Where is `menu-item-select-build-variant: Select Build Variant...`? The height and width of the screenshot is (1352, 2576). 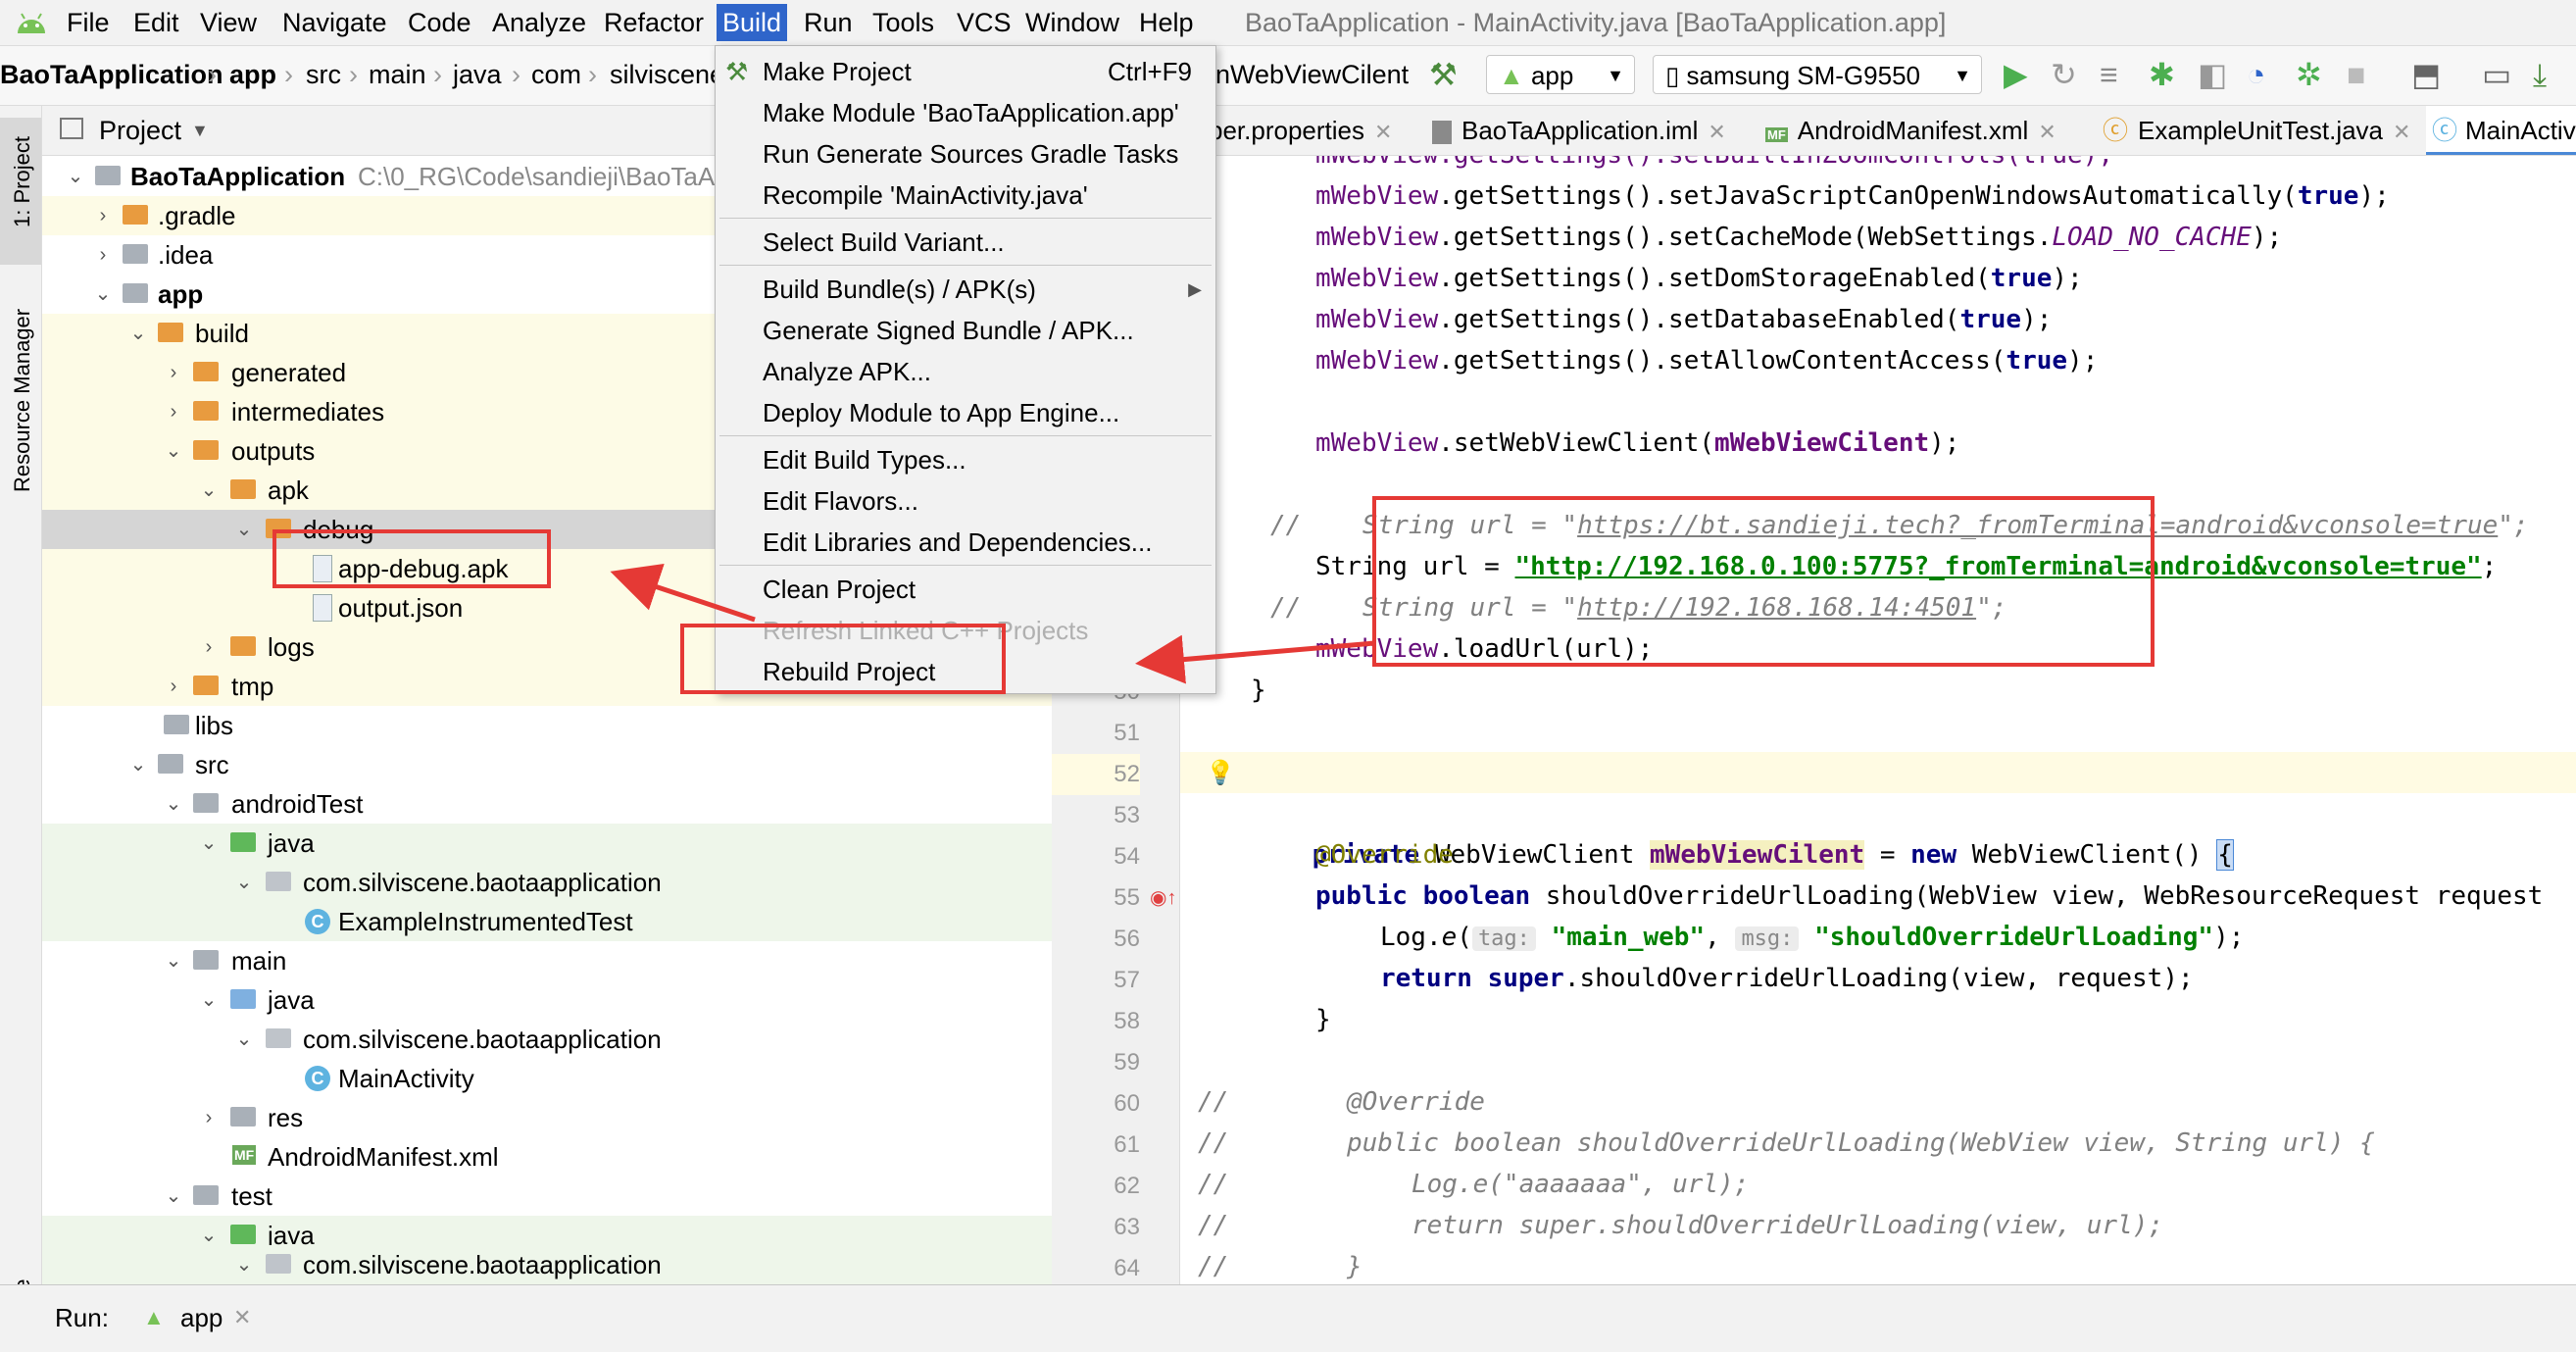 menu-item-select-build-variant: Select Build Variant... is located at coordinates (965, 242).